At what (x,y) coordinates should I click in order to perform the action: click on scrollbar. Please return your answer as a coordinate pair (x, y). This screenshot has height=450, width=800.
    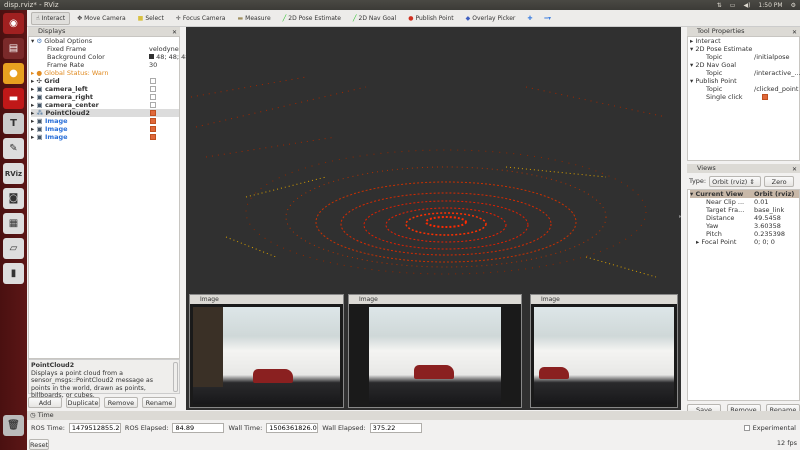
    Looking at the image, I should click on (175, 377).